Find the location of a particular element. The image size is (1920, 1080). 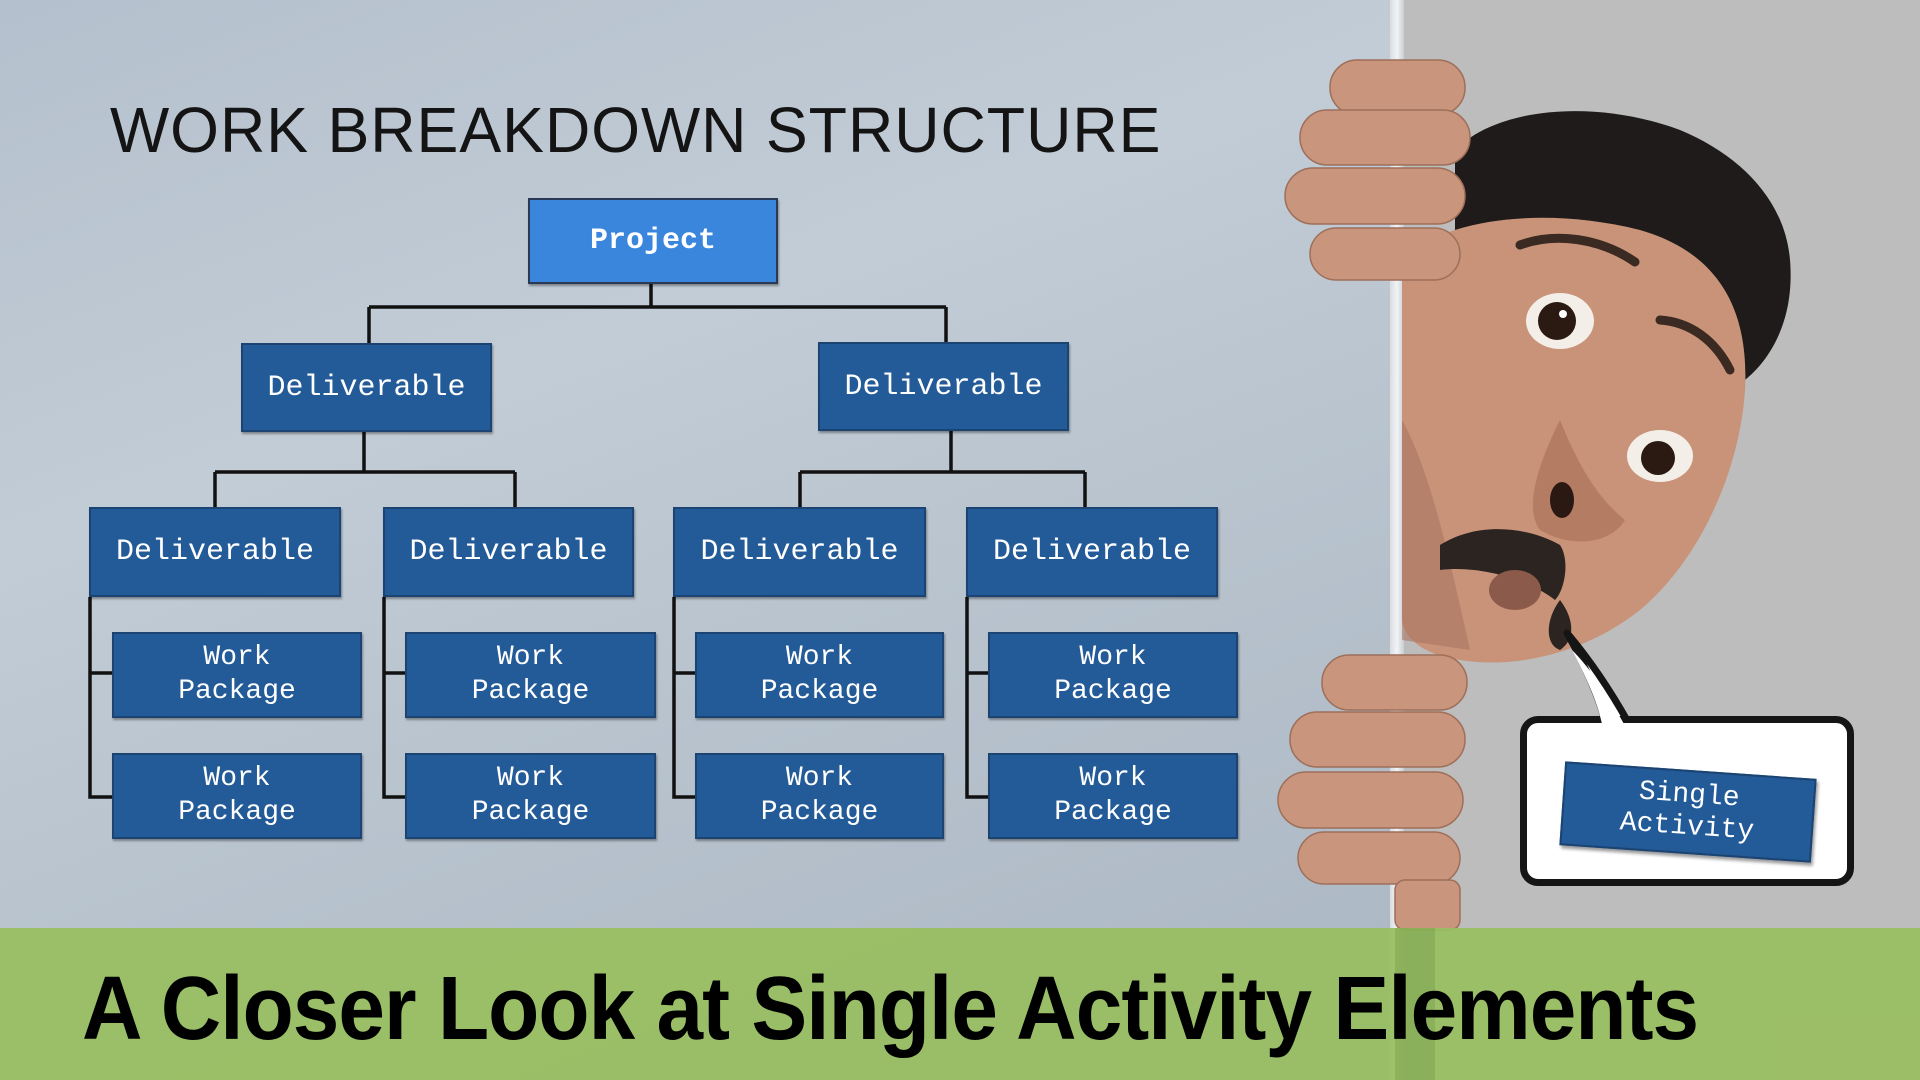

speech-bubble-tail-join is located at coordinates (1598, 687).